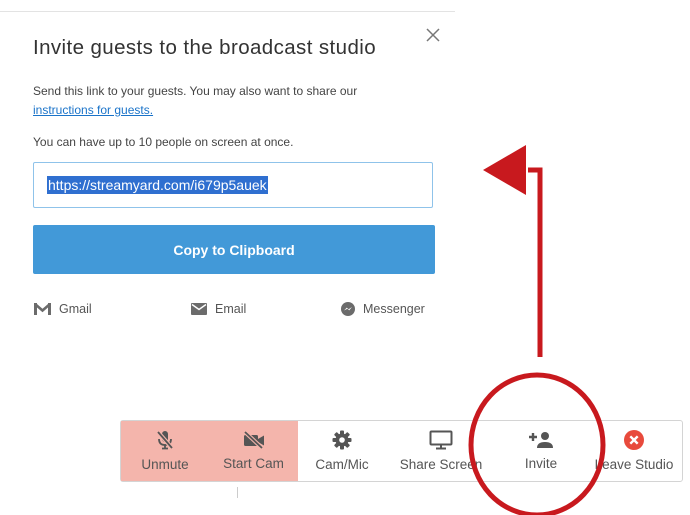 This screenshot has height=515, width=690. What do you see at coordinates (634, 440) in the screenshot?
I see `close-circle-icon` at bounding box center [634, 440].